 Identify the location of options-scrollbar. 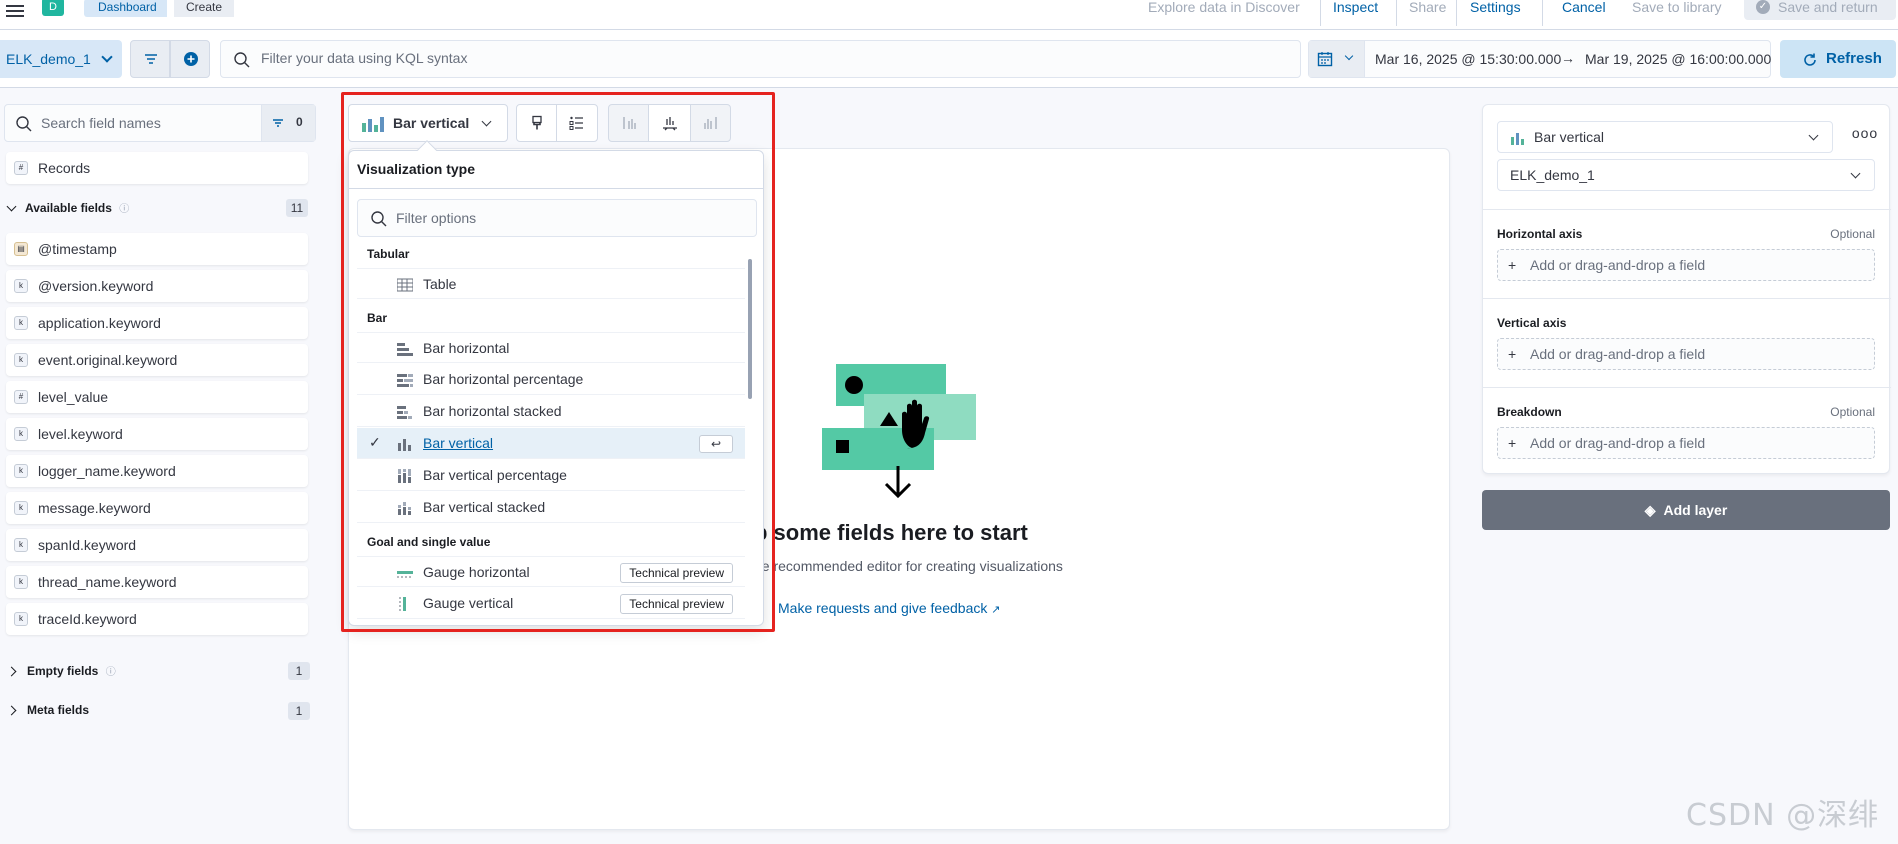
(750, 435).